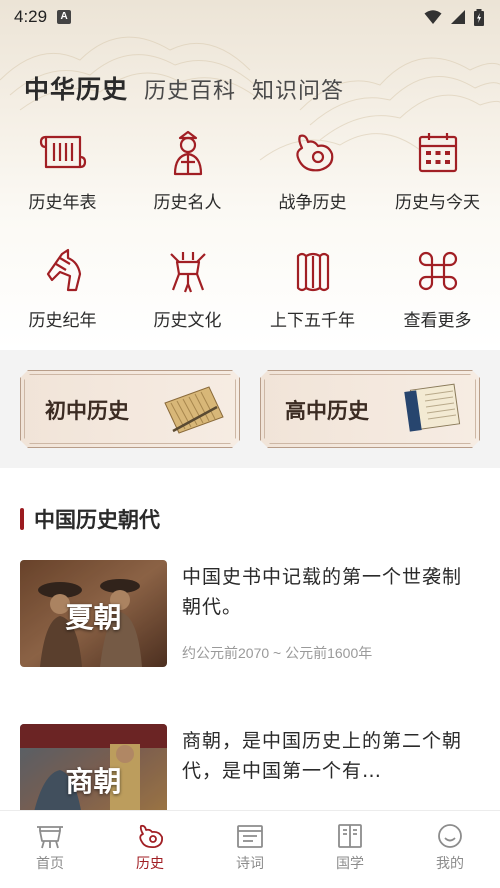 Image resolution: width=500 pixels, height=888 pixels. I want to click on grid-item-history-today: 历史与今天, so click(437, 178).